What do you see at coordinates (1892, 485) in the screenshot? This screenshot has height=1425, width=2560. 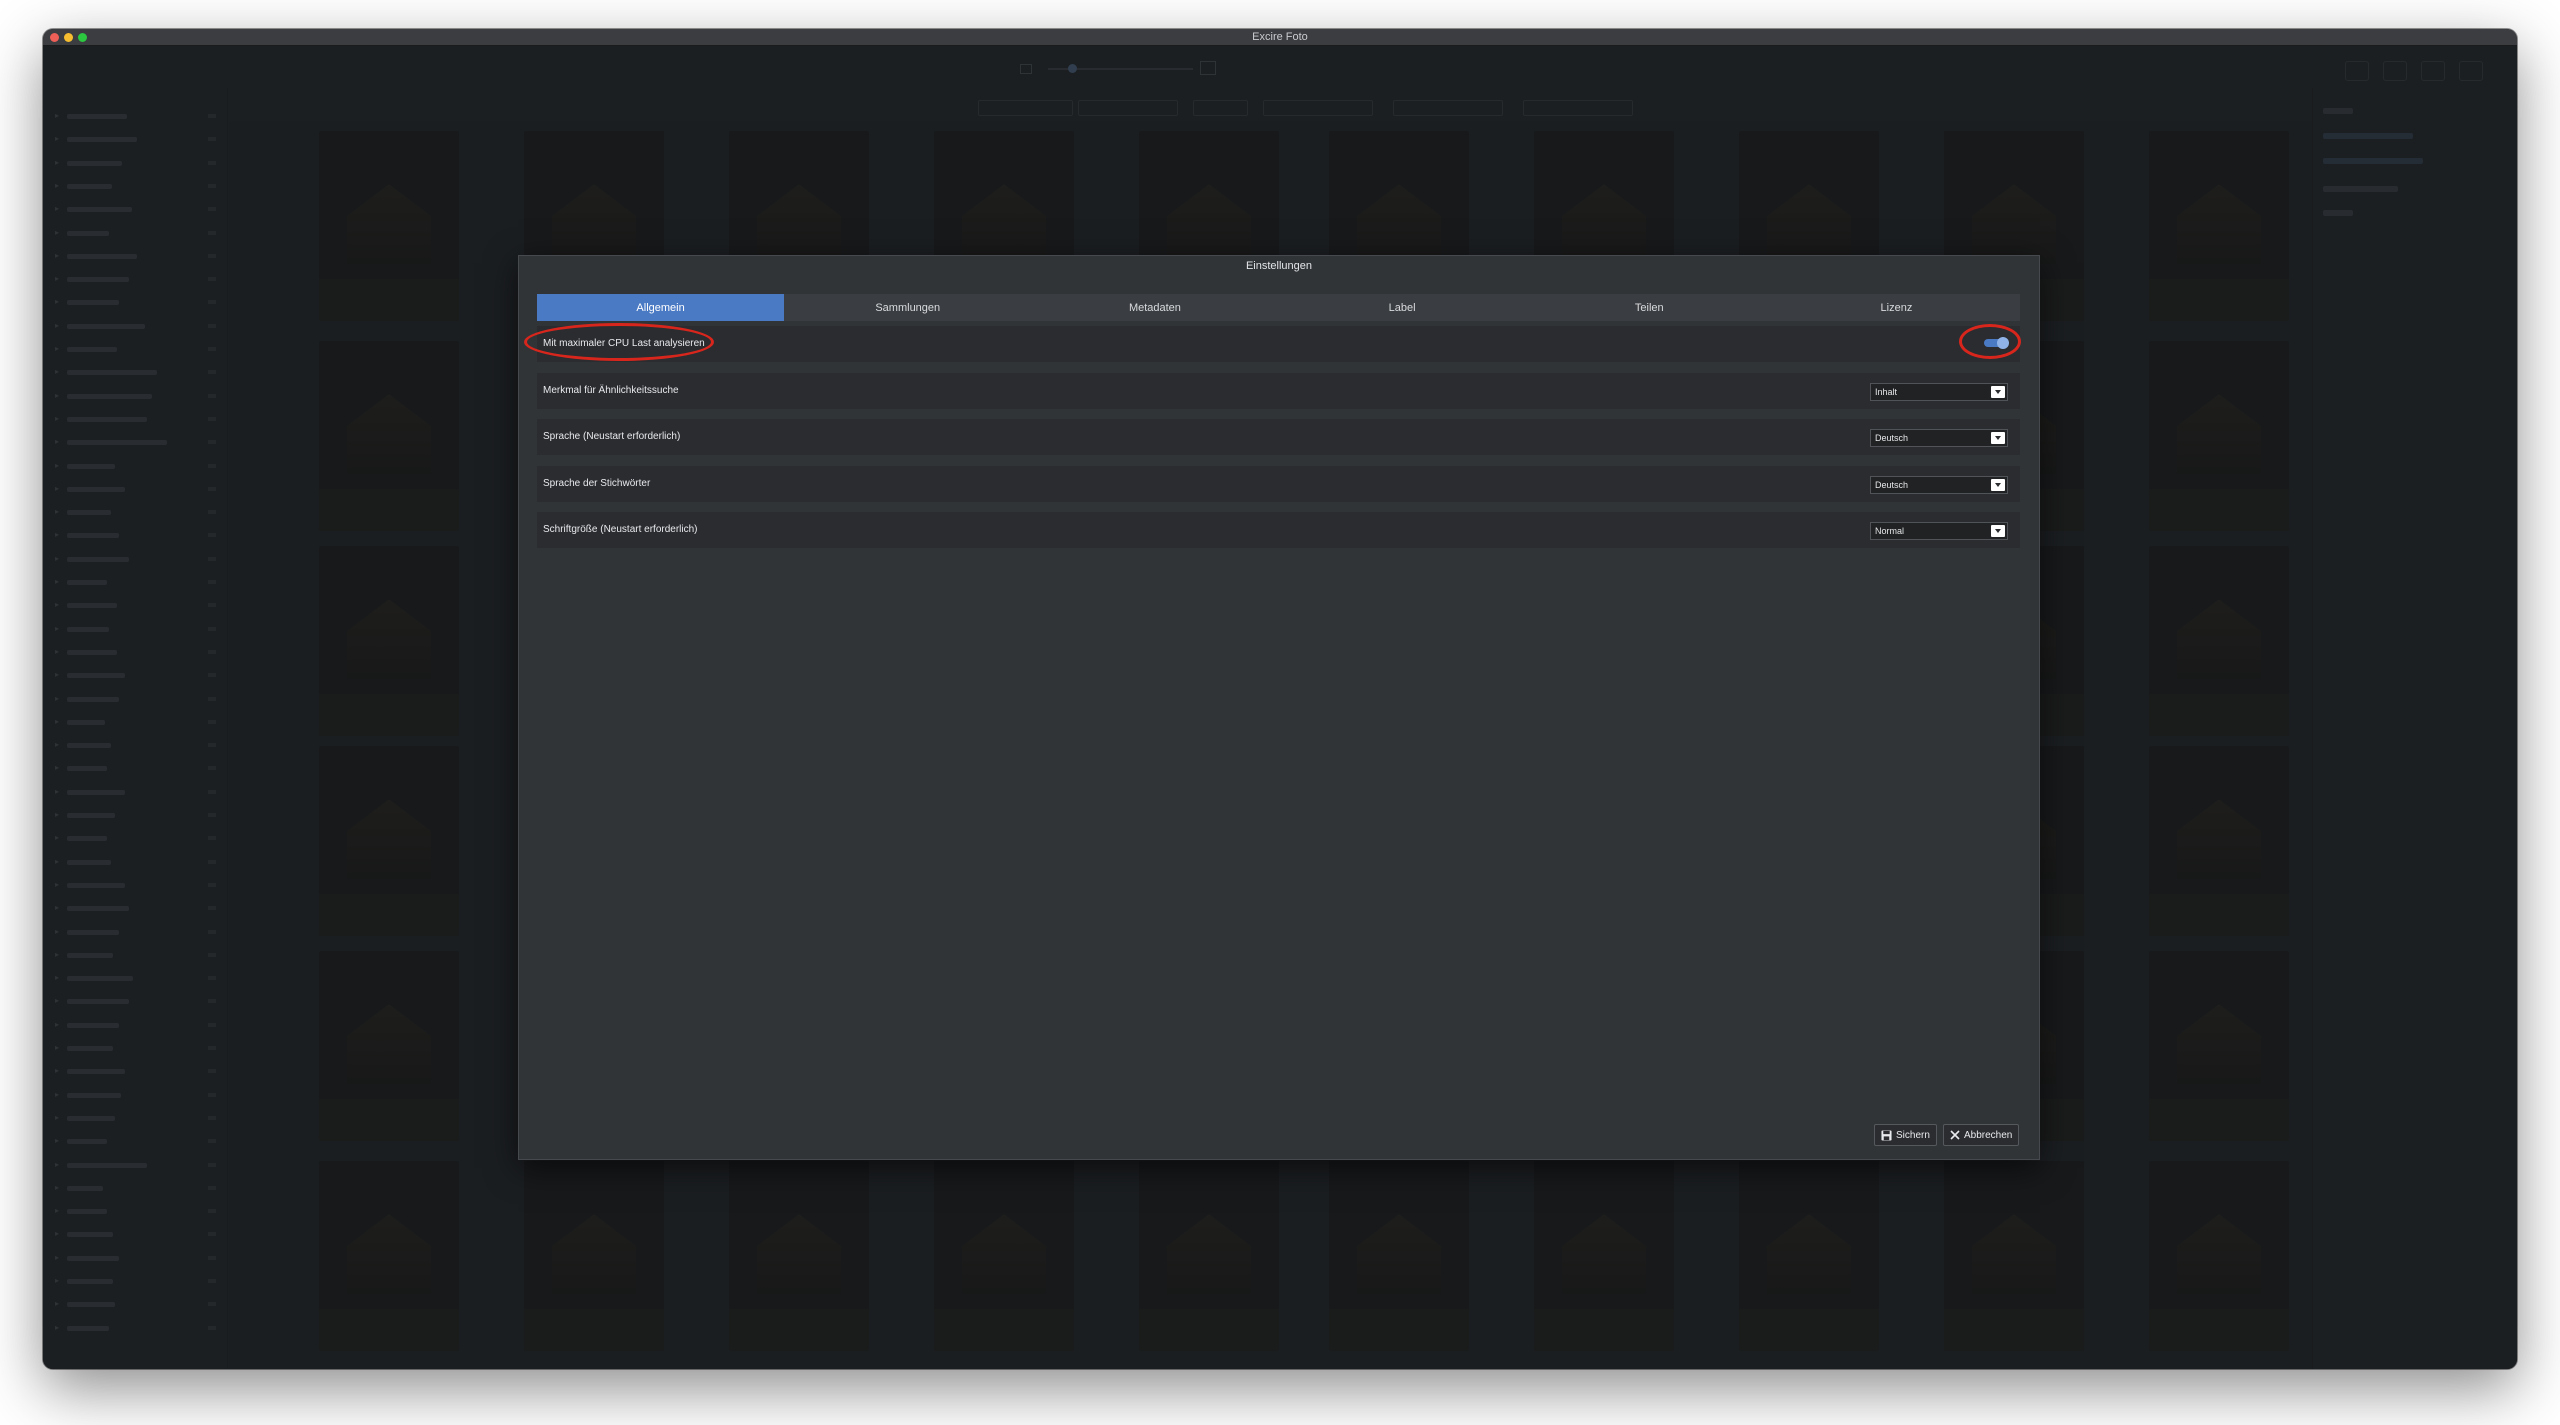 I see `keyword-language-select-value: Deutsch` at bounding box center [1892, 485].